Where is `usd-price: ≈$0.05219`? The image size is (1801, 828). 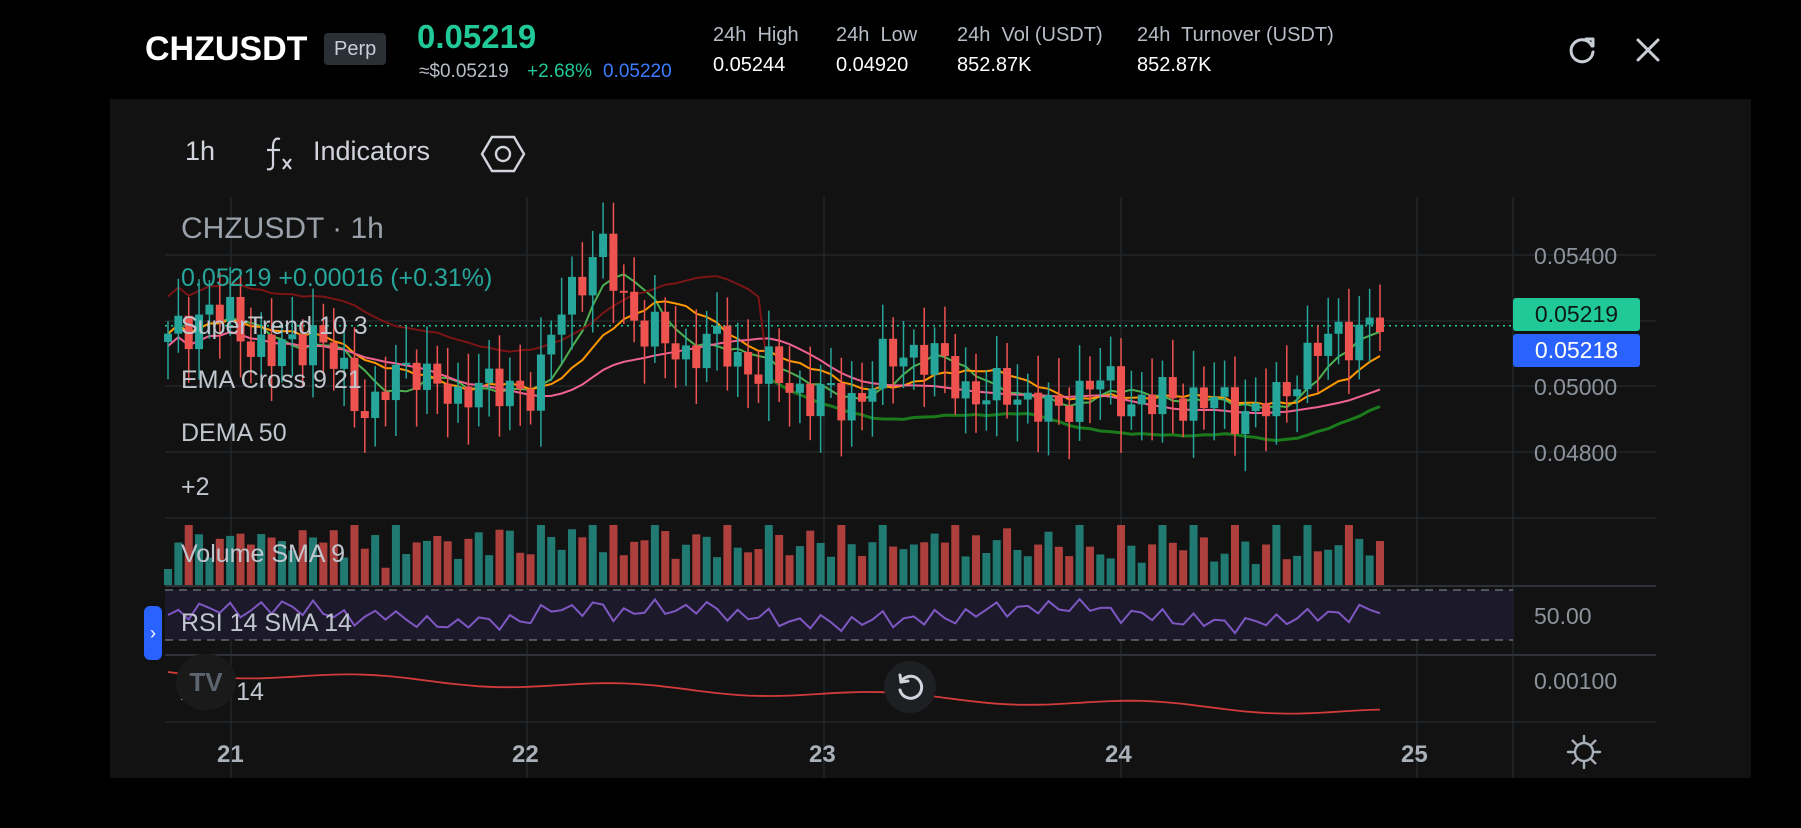
usd-price: ≈$0.05219 is located at coordinates (464, 71).